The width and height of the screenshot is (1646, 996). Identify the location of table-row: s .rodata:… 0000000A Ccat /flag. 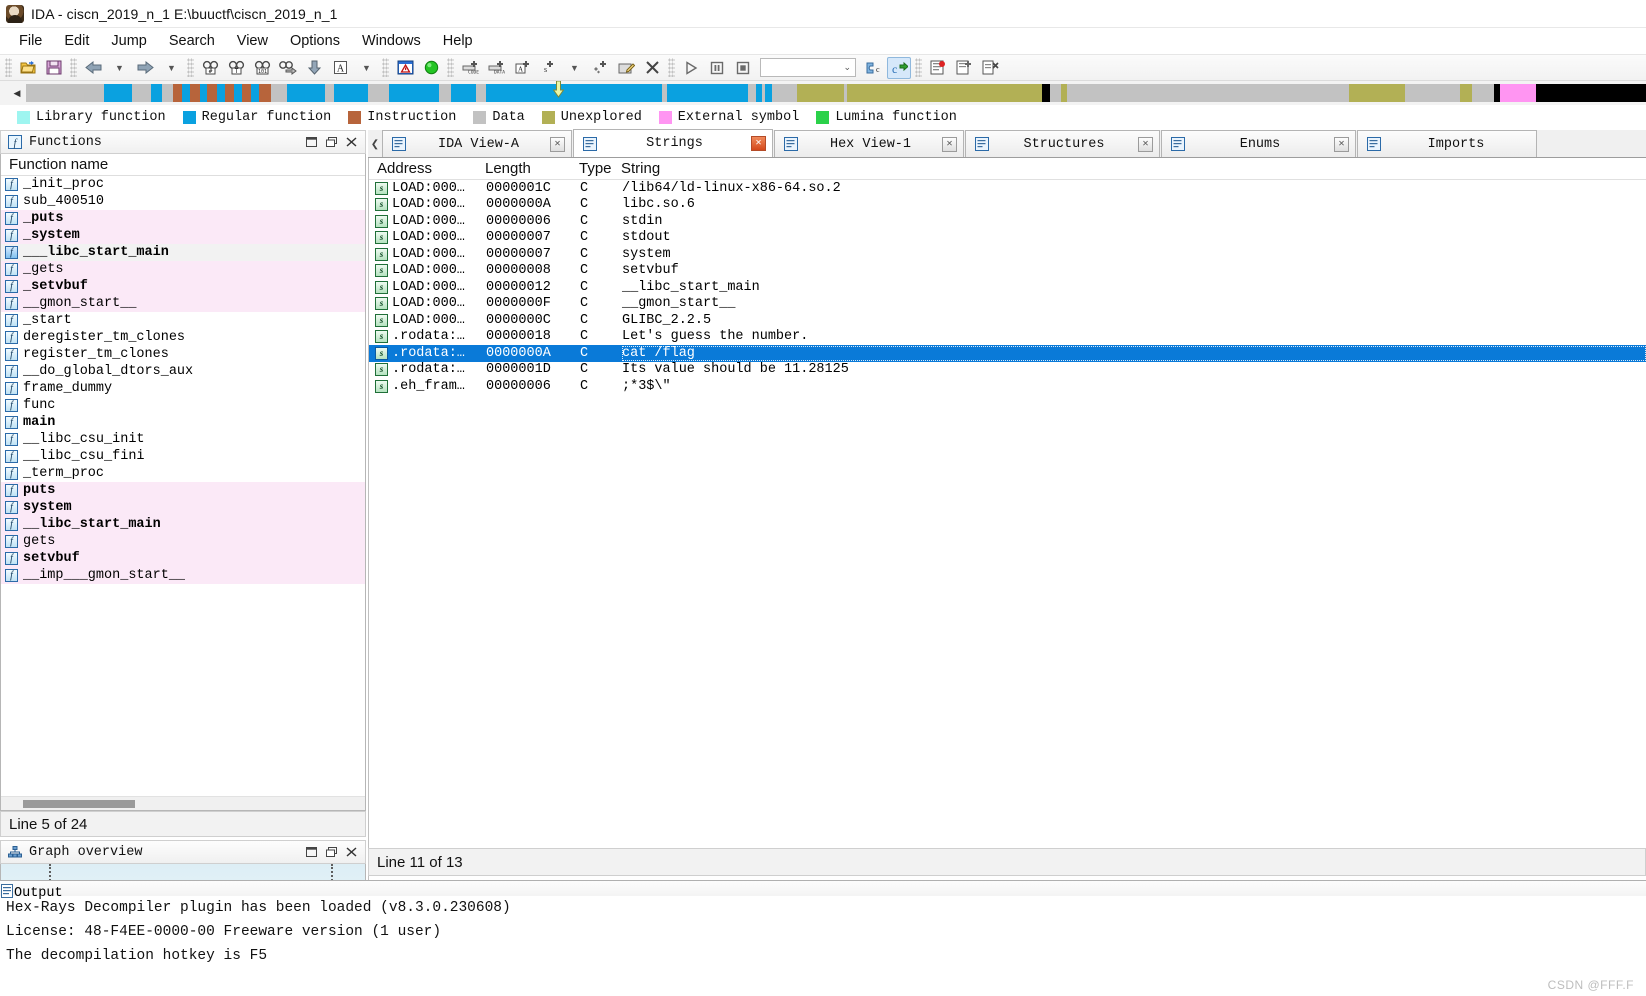
(1007, 353).